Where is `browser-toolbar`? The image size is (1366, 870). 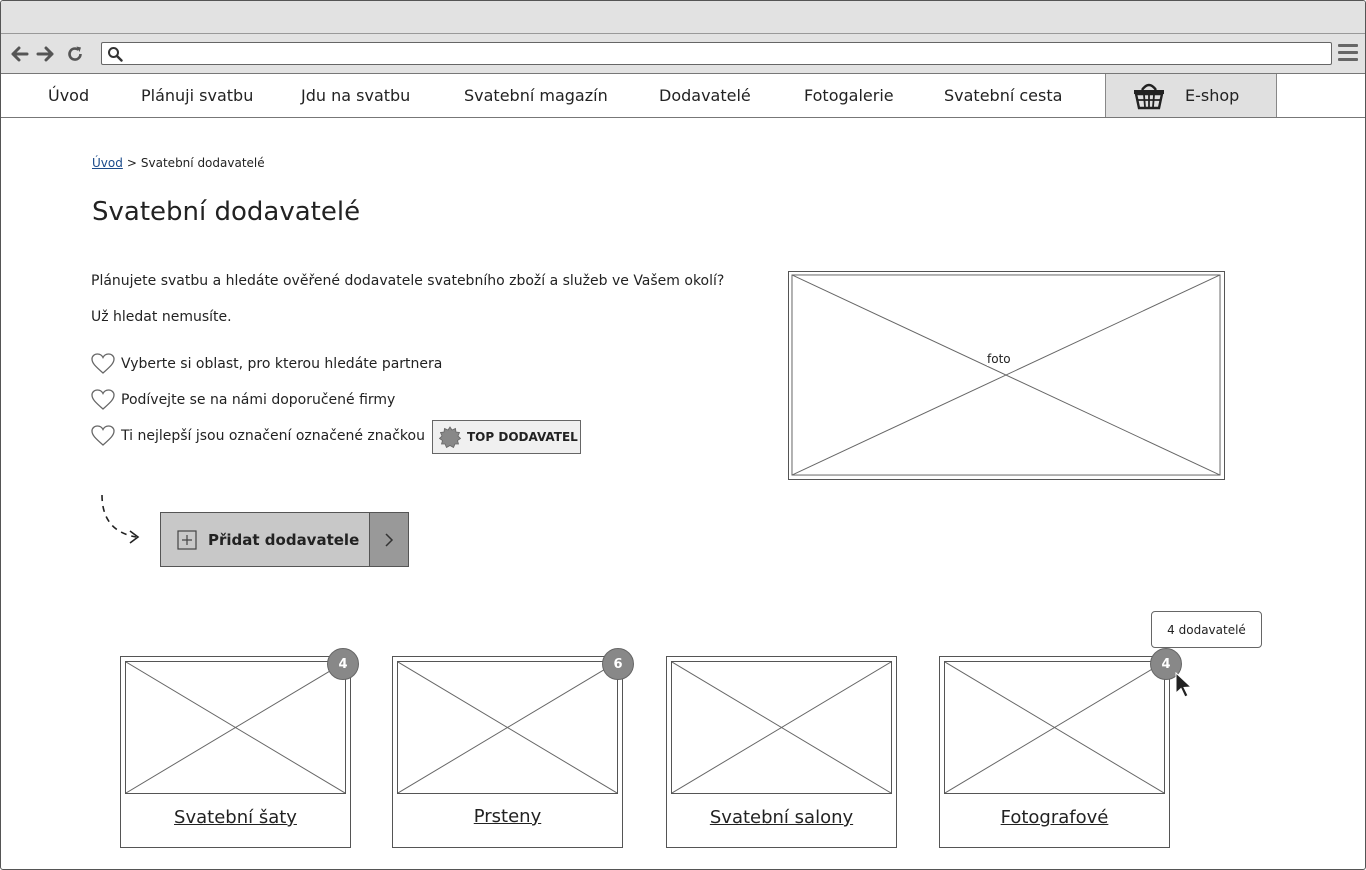 browser-toolbar is located at coordinates (683, 54).